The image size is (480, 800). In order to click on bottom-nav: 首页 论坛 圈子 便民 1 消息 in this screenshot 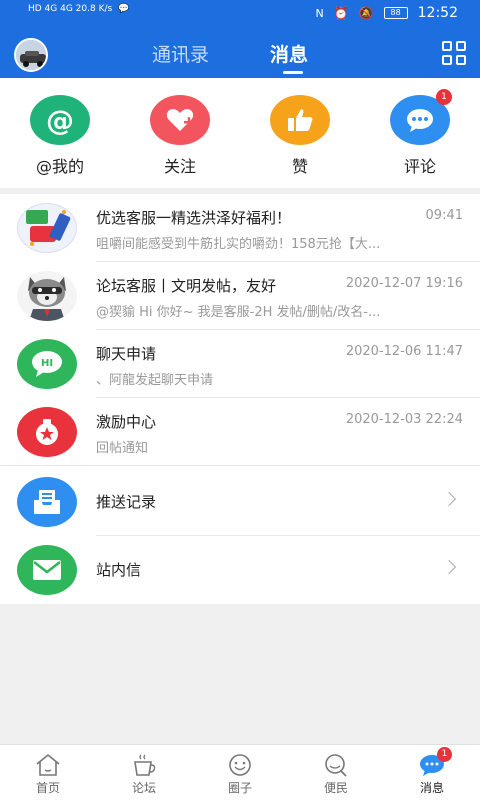, I will do `click(240, 772)`.